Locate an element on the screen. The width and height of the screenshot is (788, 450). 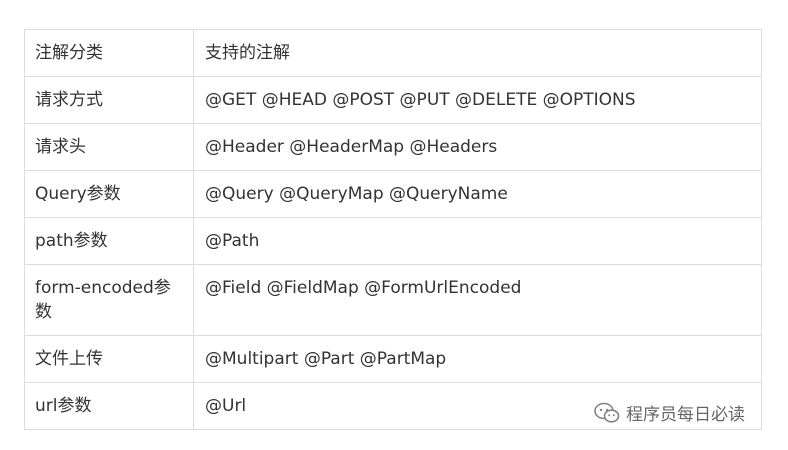
category-cell: 请求头 is located at coordinates (109, 147).